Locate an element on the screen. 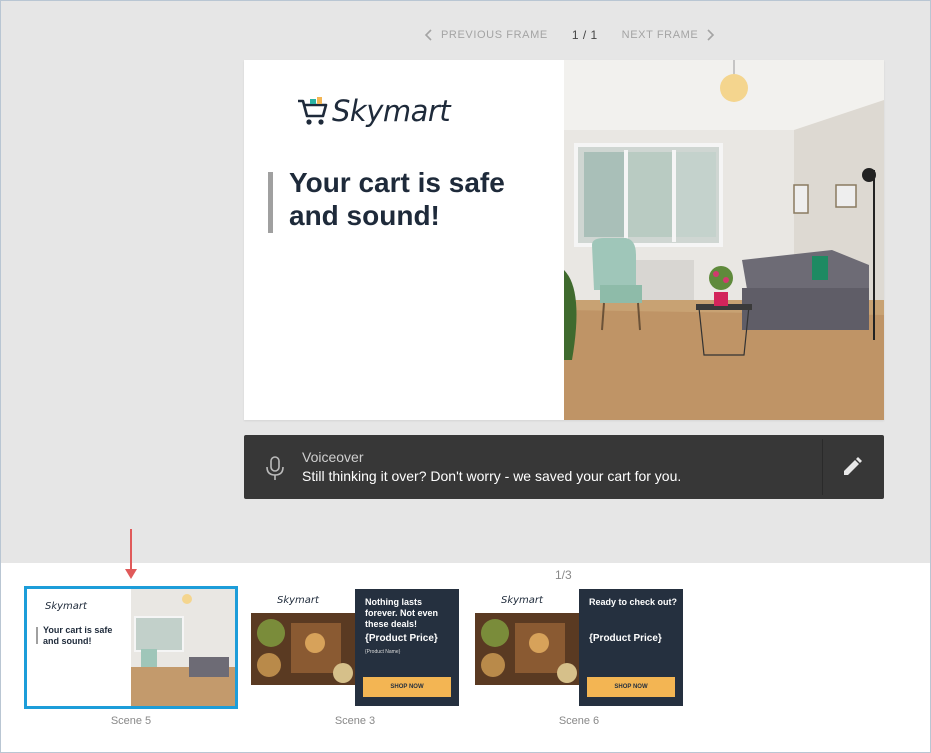  frame-navigation: PREVIOUS FRAME 1 / 1 NEXT FRAME is located at coordinates (569, 35).